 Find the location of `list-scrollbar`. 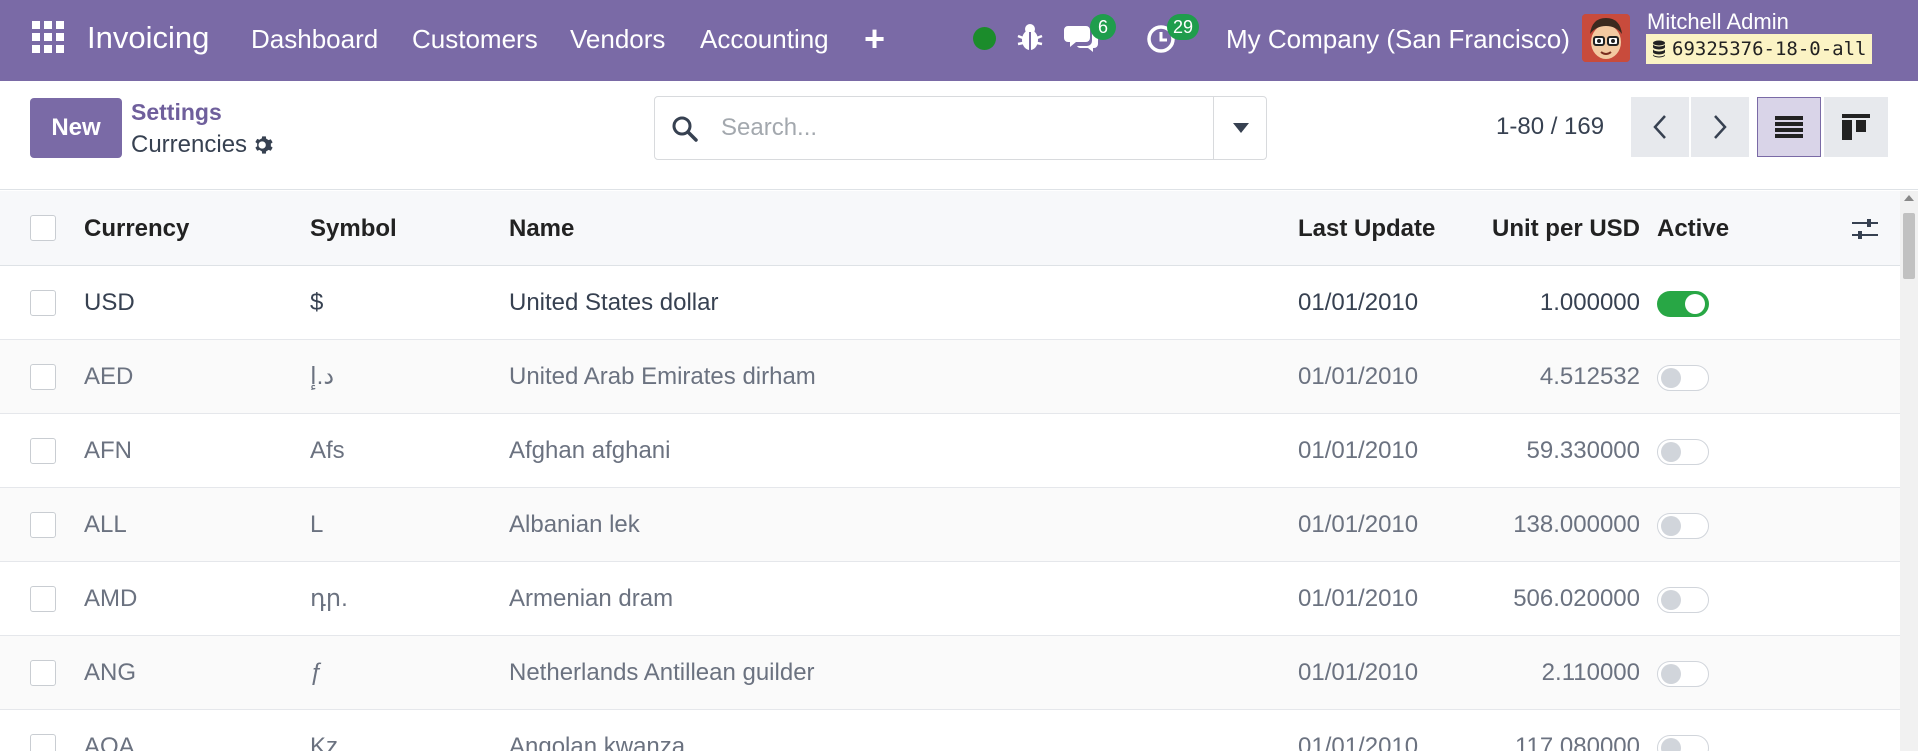

list-scrollbar is located at coordinates (1909, 471).